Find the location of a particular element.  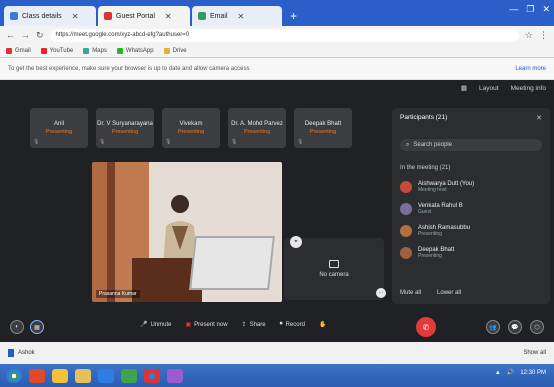

maximize-button: ❐ is located at coordinates (530, 9).